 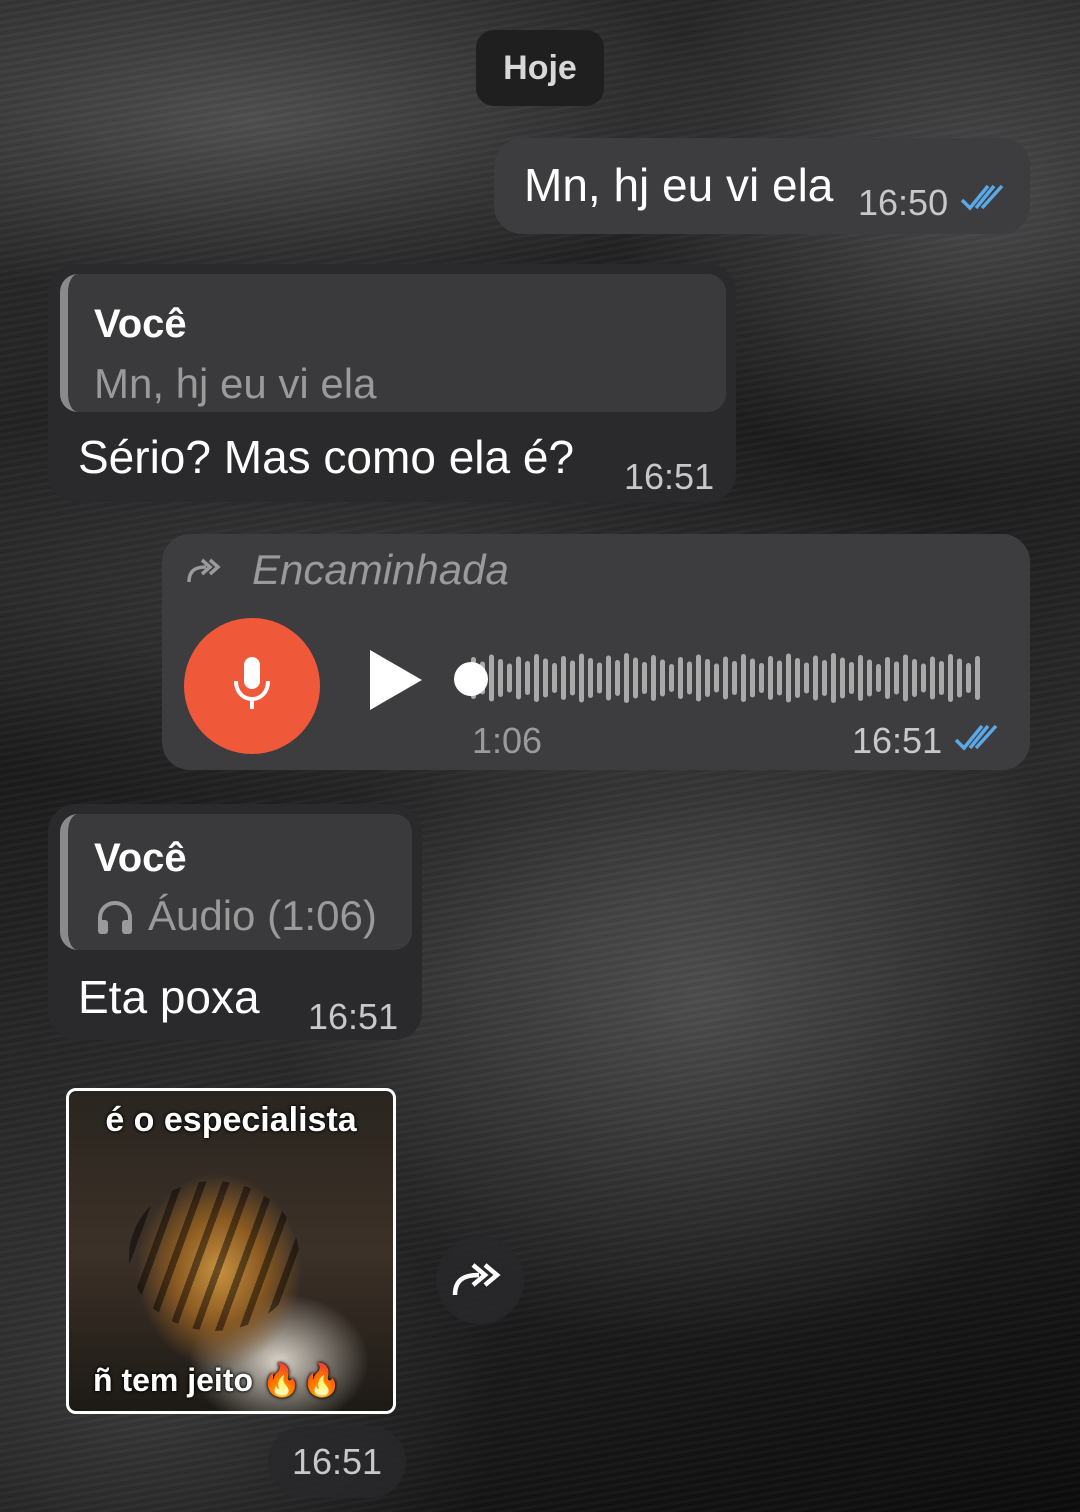 I want to click on date-chip: Hoje, so click(x=540, y=68).